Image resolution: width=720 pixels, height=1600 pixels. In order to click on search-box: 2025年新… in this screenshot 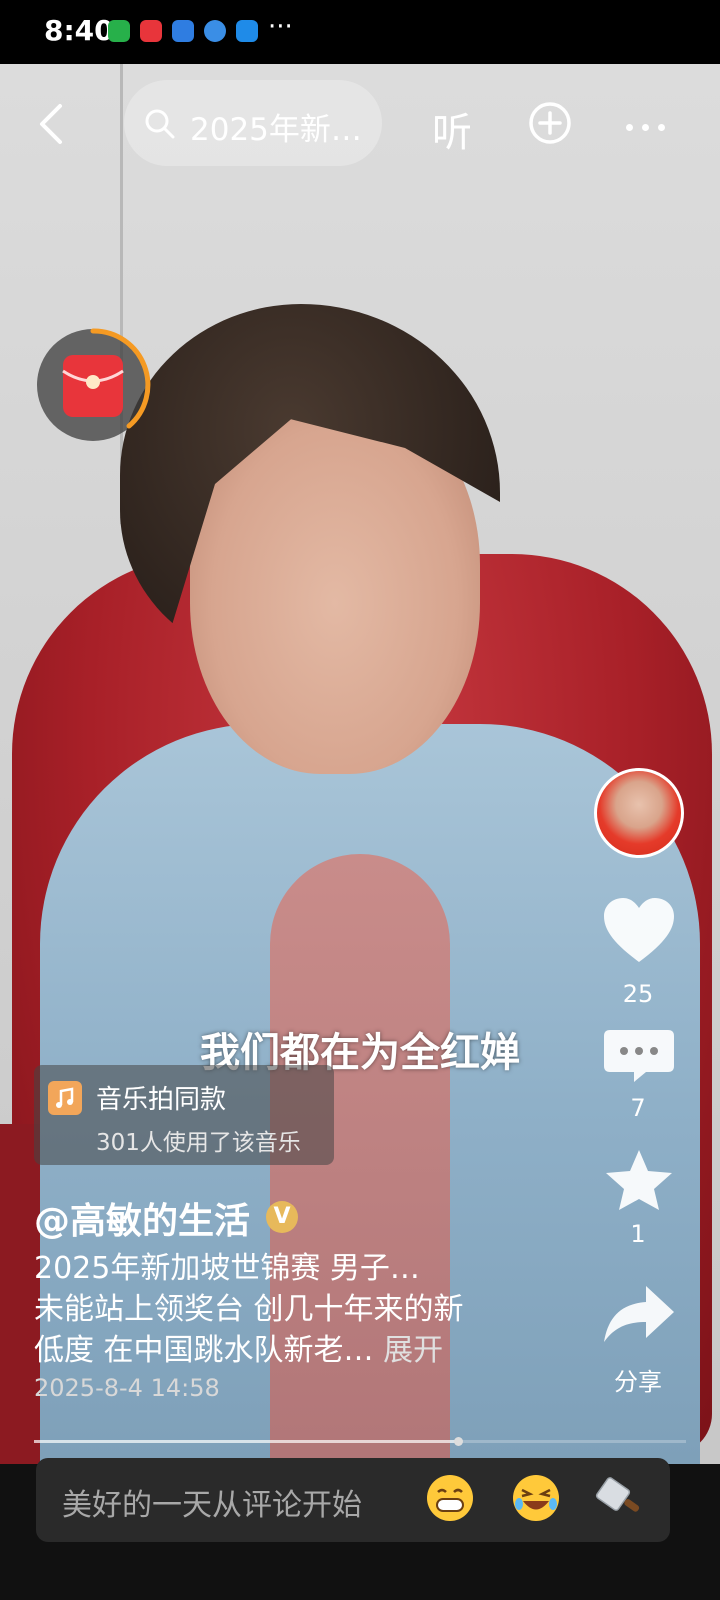, I will do `click(253, 123)`.